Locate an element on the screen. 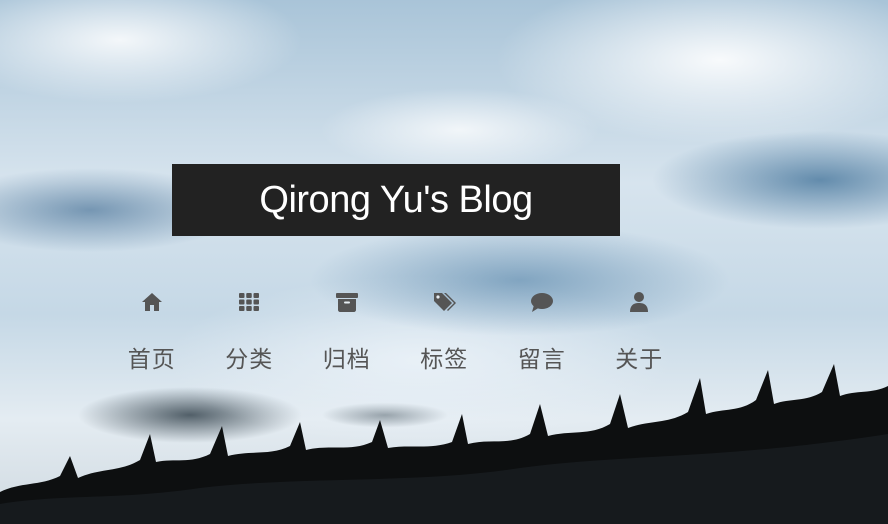 The height and width of the screenshot is (524, 888). nav-label-archives: 归档 is located at coordinates (346, 360).